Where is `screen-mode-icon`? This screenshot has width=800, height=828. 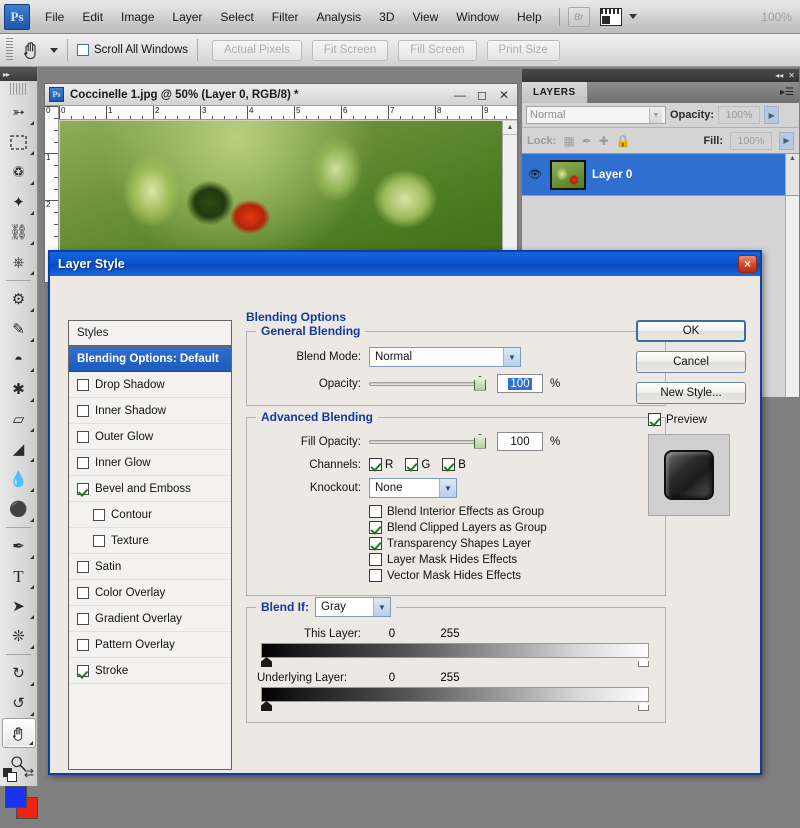
screen-mode-icon is located at coordinates (610, 16).